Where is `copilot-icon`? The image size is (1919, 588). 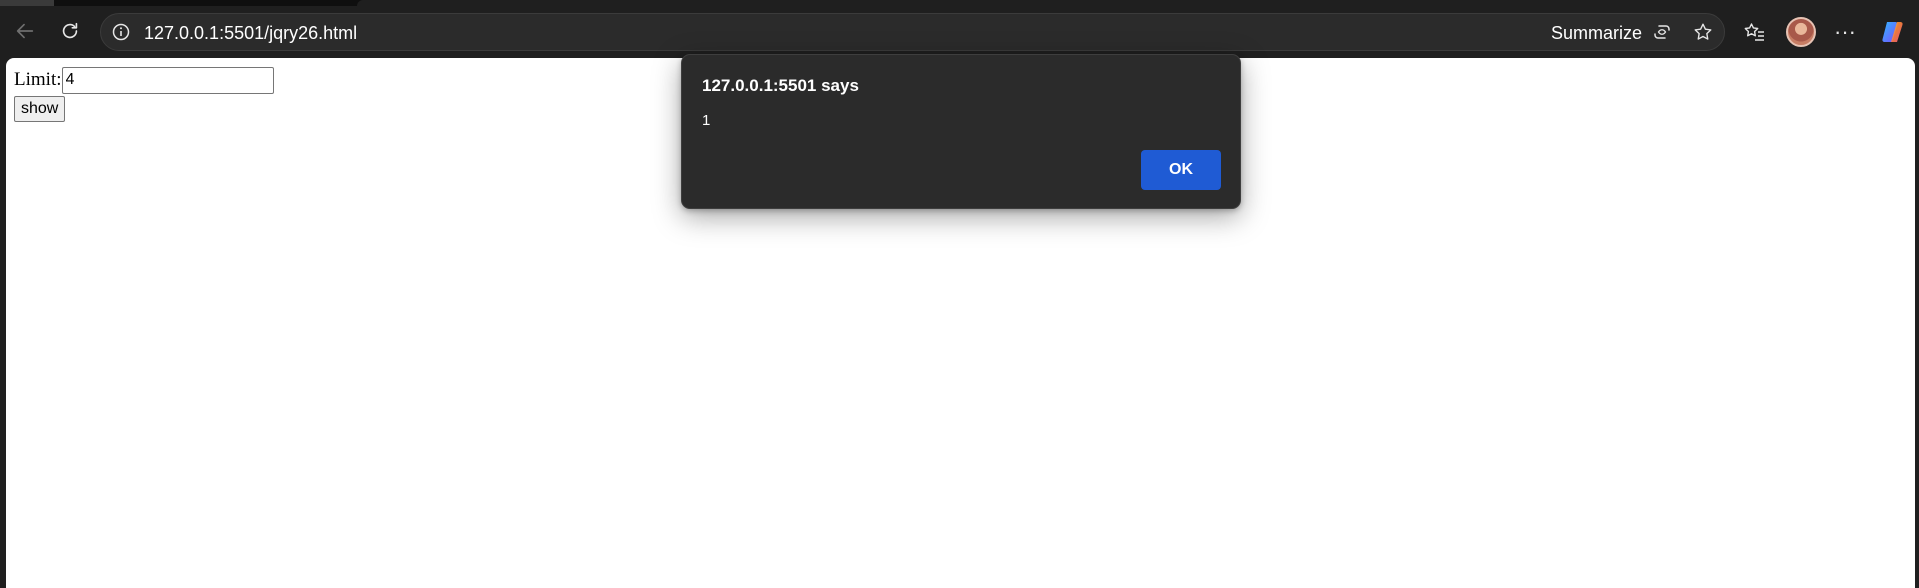 copilot-icon is located at coordinates (1892, 32).